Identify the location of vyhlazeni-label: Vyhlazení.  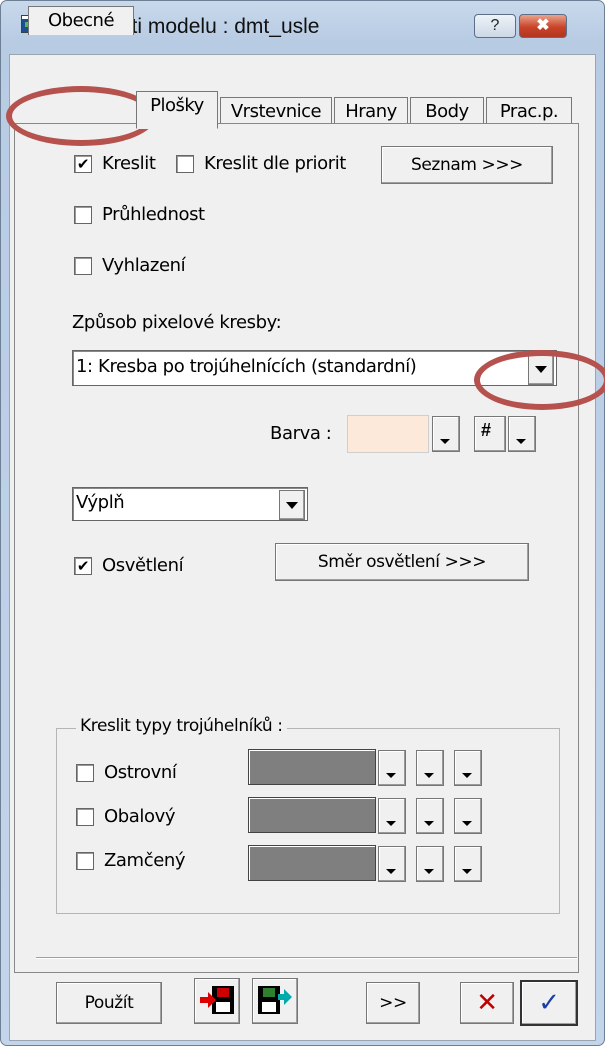
(144, 265).